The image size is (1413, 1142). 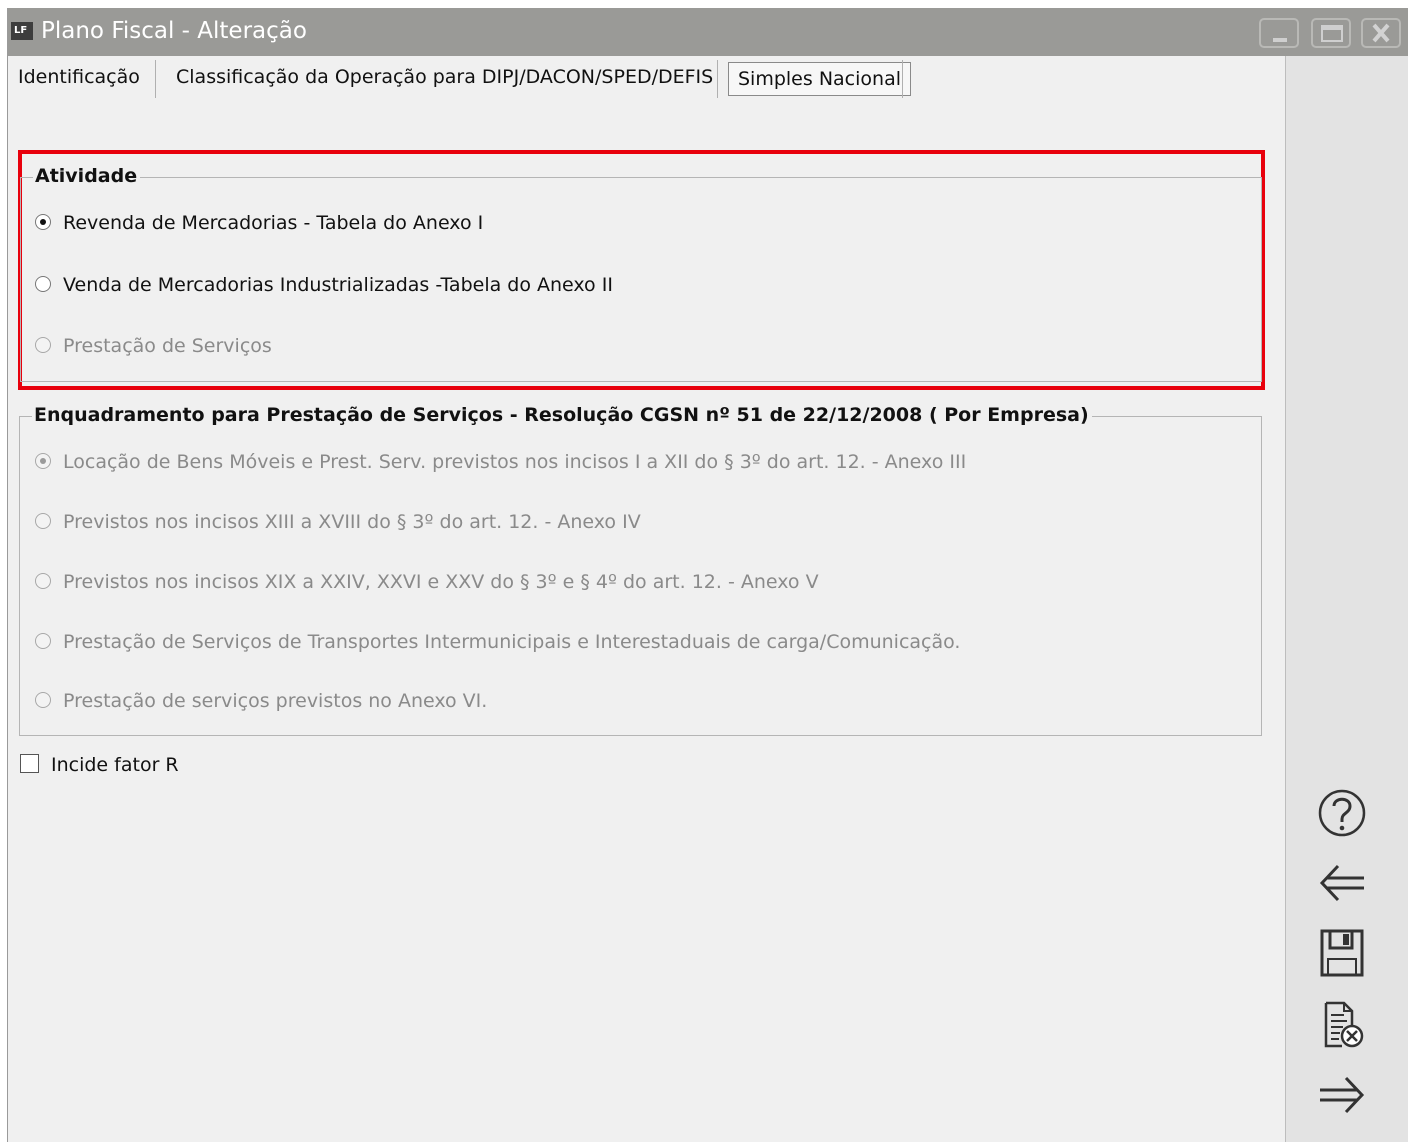 I want to click on cancel-document-icon, so click(x=1342, y=1025).